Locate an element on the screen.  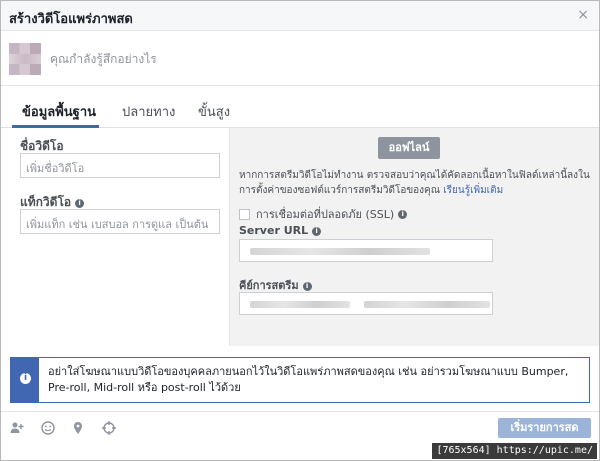
go-live-button: เริ่มรายการสด is located at coordinates (544, 428).